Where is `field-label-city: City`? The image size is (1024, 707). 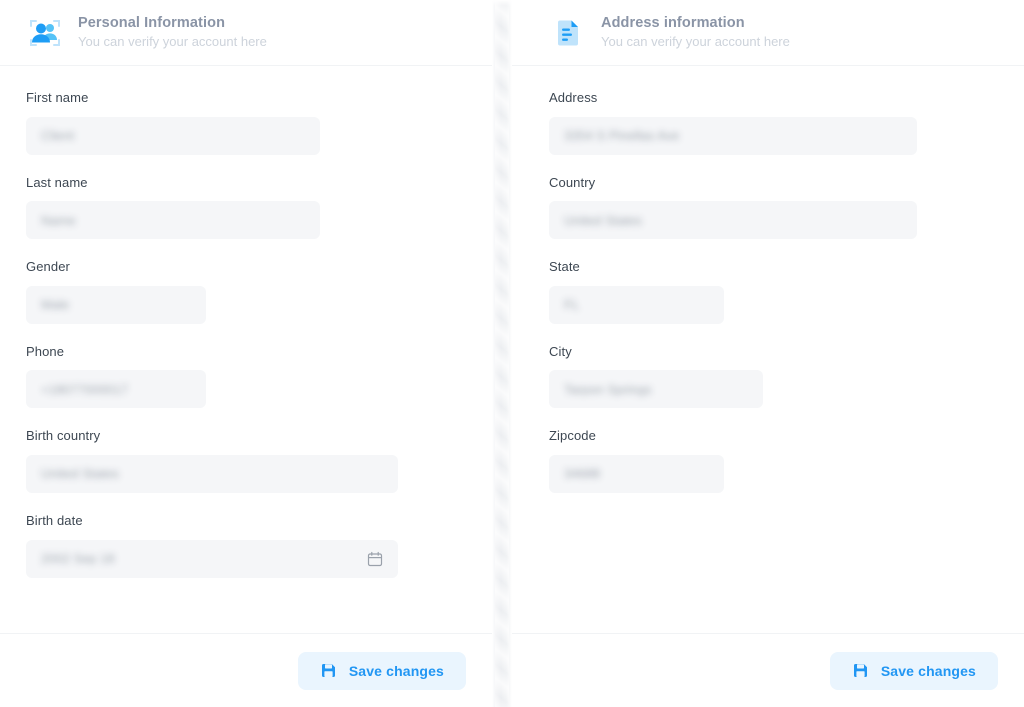 field-label-city: City is located at coordinates (560, 351).